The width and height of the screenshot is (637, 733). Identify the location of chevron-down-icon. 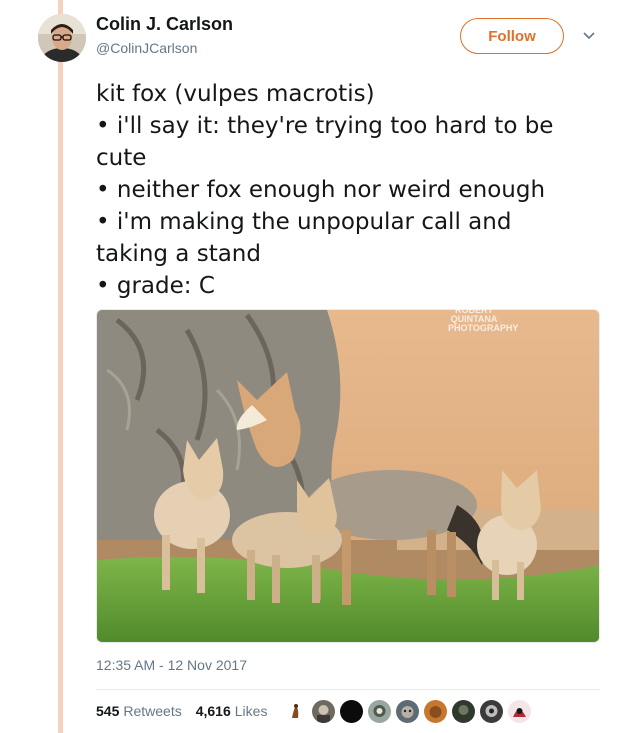
(589, 35).